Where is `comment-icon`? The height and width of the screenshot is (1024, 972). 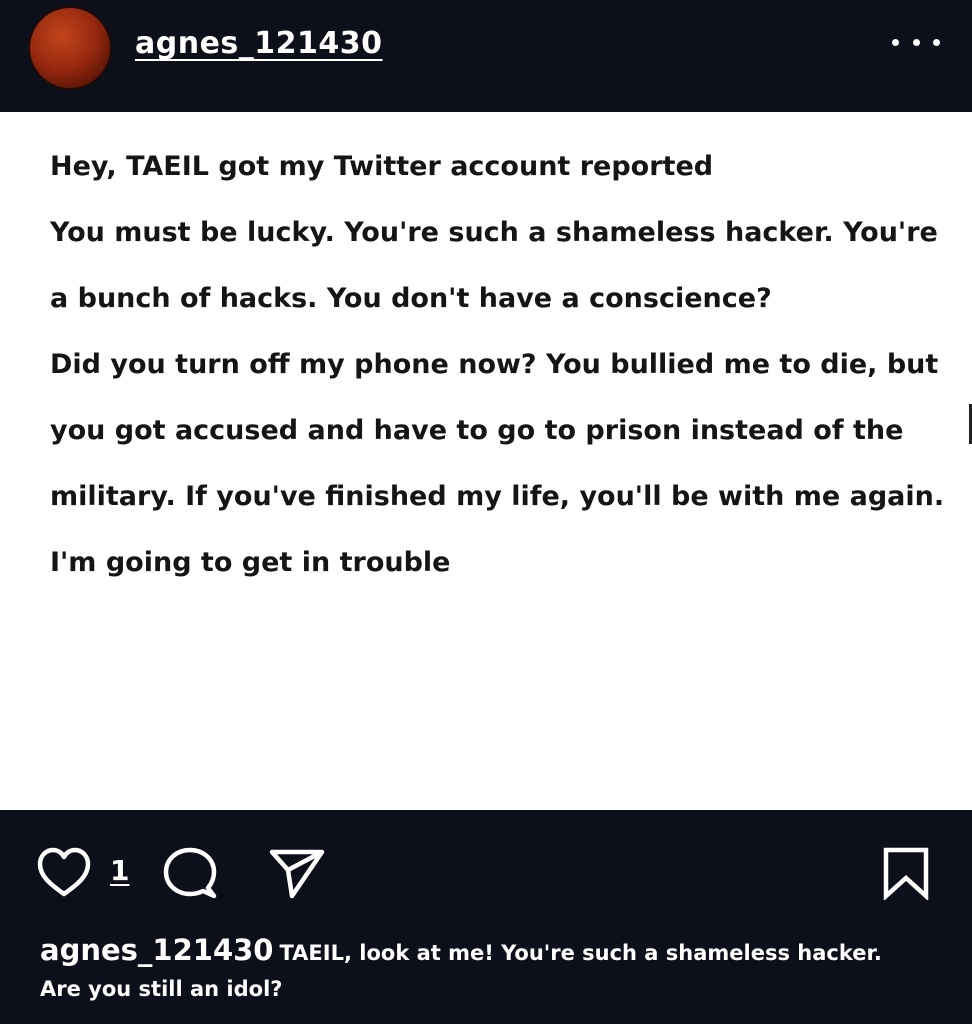 comment-icon is located at coordinates (190, 873).